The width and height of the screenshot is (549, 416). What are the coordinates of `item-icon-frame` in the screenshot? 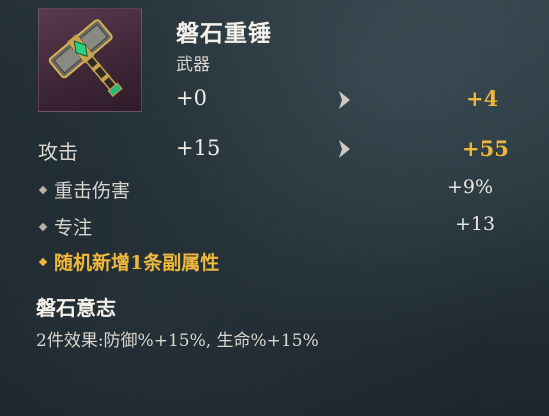 It's located at (90, 60).